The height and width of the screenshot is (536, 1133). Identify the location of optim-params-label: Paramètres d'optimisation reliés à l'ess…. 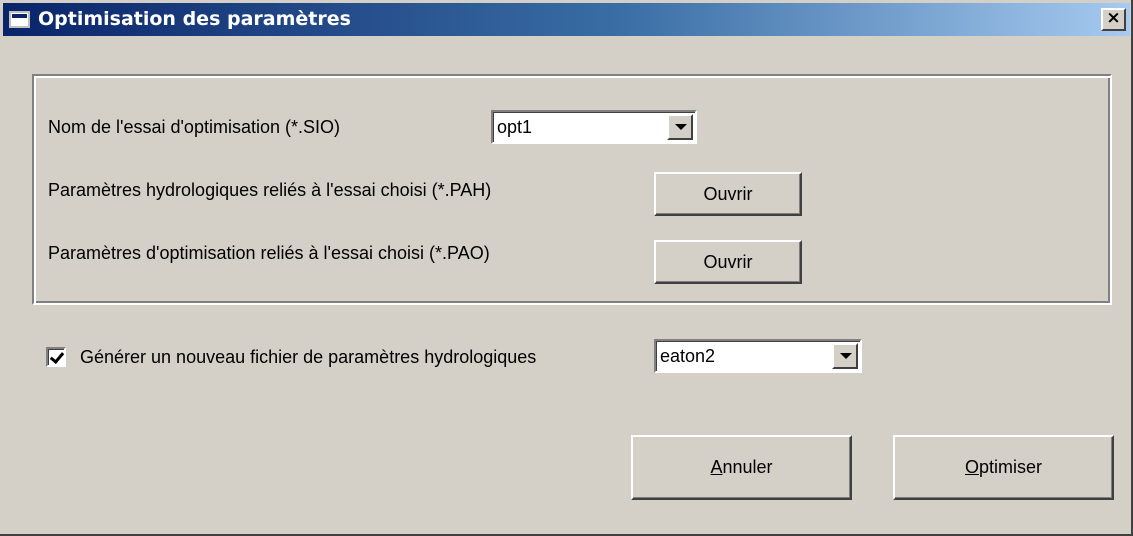
(269, 253).